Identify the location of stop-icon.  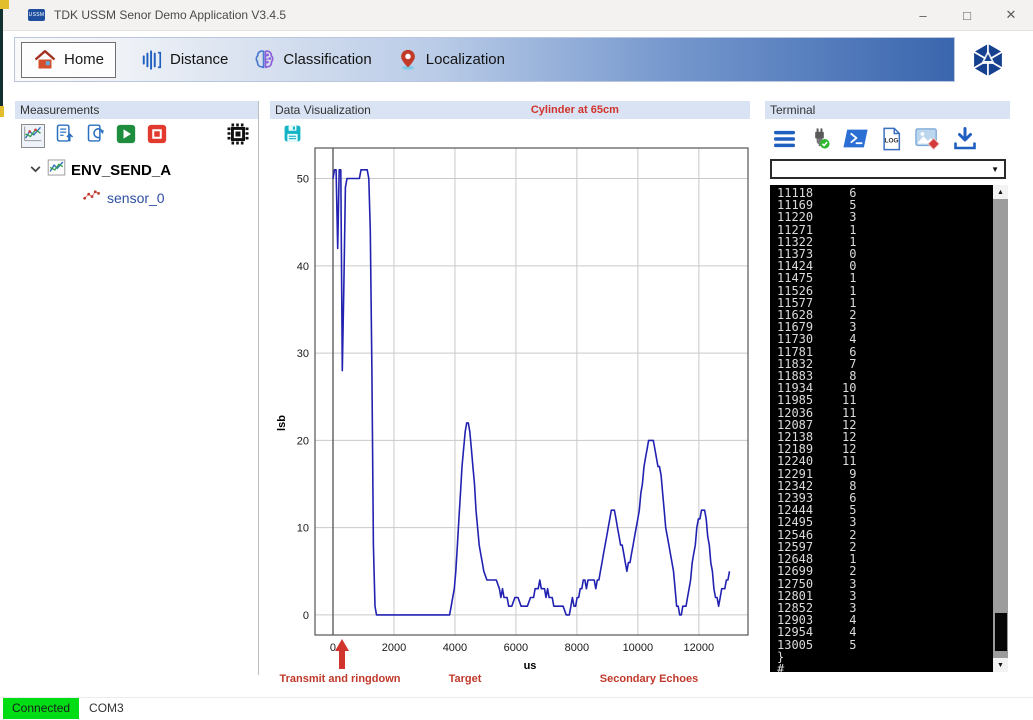
(157, 136).